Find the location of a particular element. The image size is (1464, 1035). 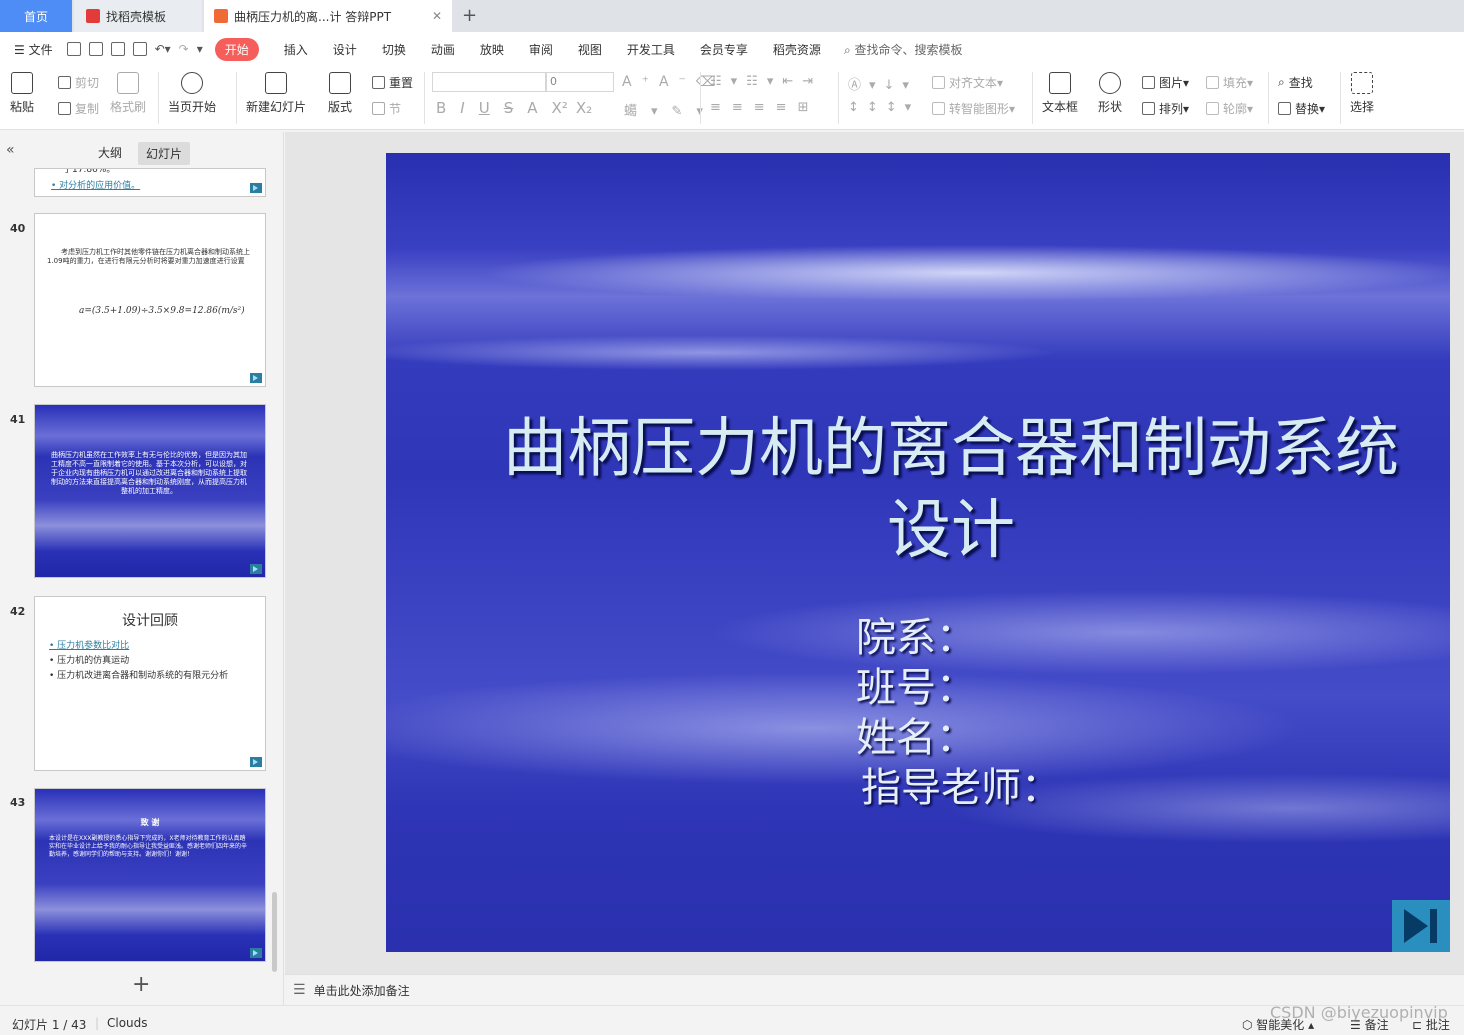

menu-developer: 开发工具 is located at coordinates (651, 49).